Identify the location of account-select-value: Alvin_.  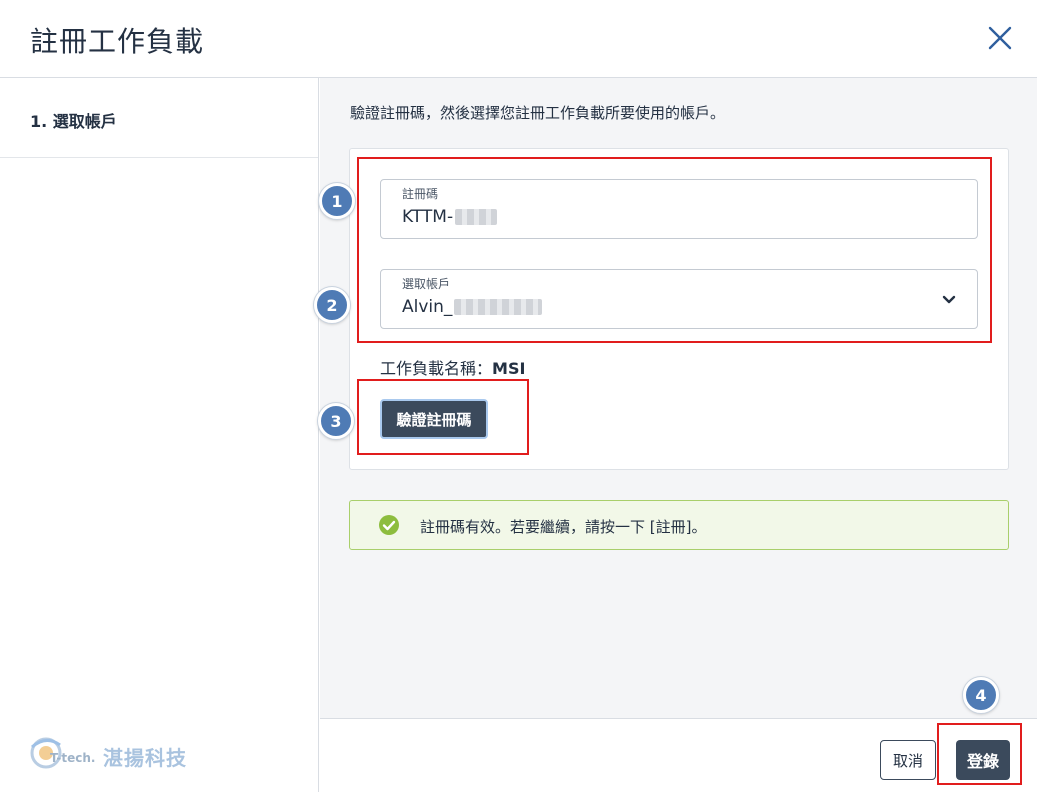
(472, 307).